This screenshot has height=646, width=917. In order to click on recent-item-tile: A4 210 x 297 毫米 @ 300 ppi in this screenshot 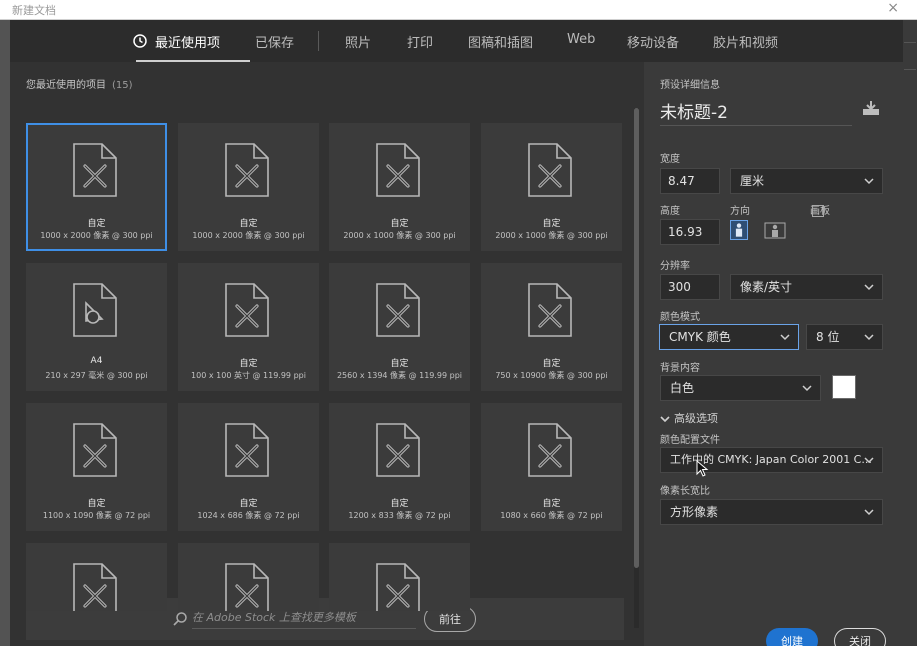, I will do `click(96, 327)`.